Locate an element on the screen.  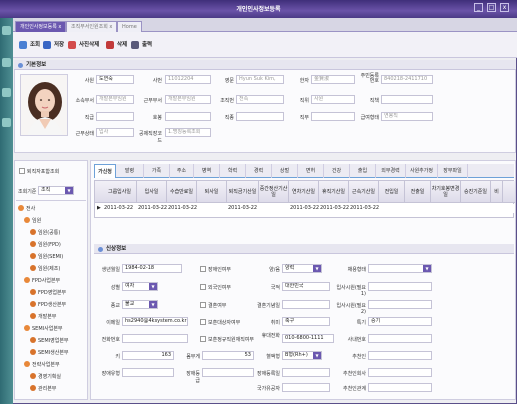
recommender3-field is located at coordinates (400, 372).